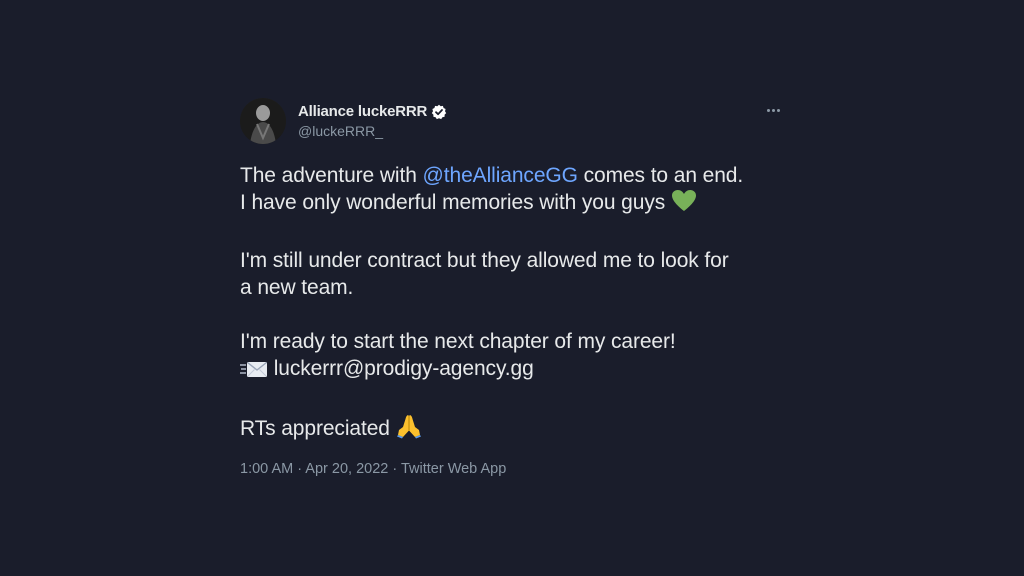 The height and width of the screenshot is (576, 1024). Describe the element at coordinates (512, 469) in the screenshot. I see `tweet-meta: 1:00 AM · Apr 20, 2022 · Twitter Web App` at that location.